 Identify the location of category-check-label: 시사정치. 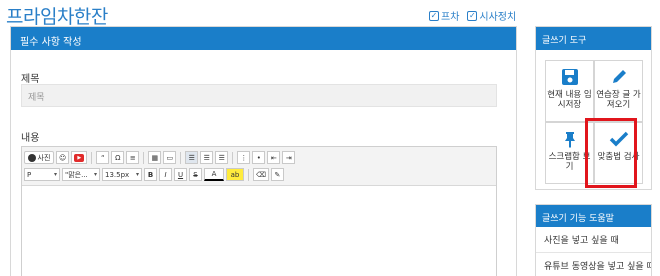
(498, 17).